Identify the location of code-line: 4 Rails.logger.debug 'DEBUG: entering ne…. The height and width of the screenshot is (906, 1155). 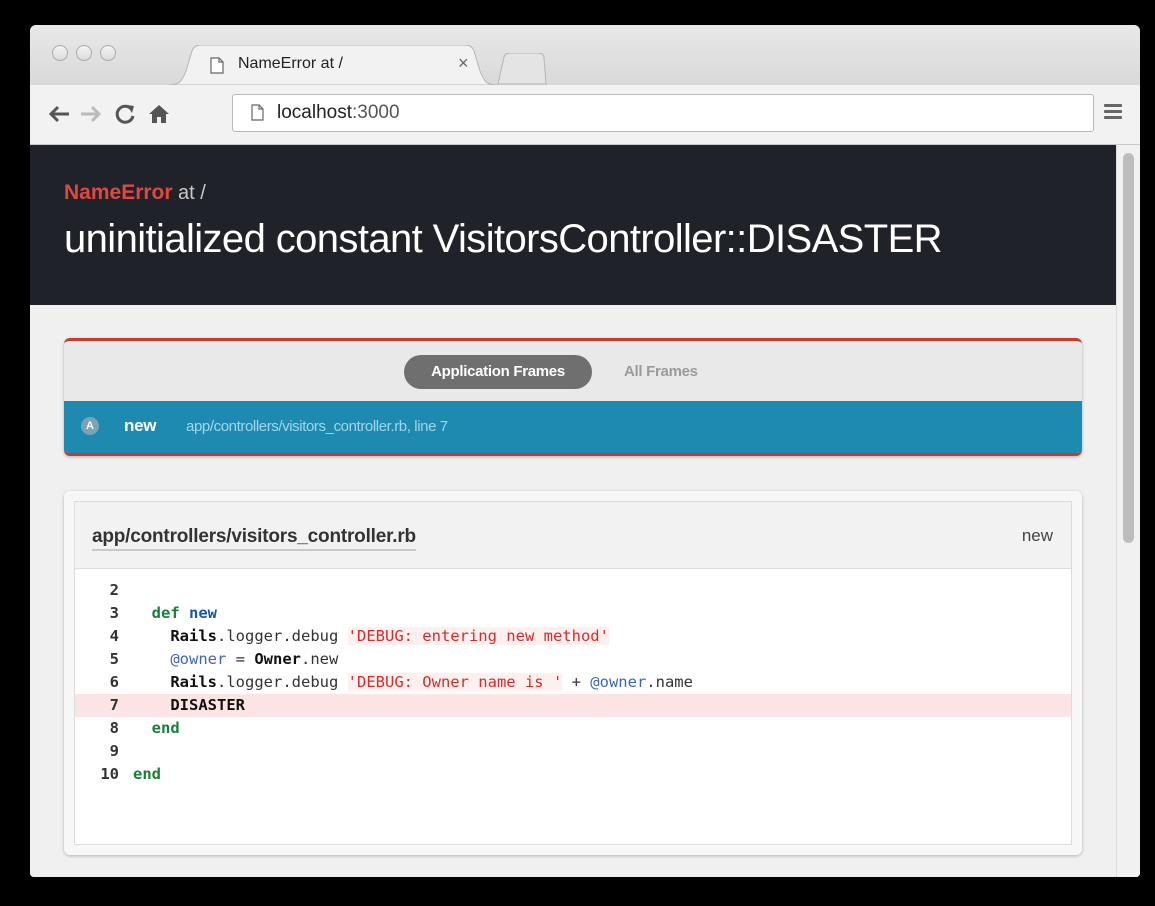
(573, 636).